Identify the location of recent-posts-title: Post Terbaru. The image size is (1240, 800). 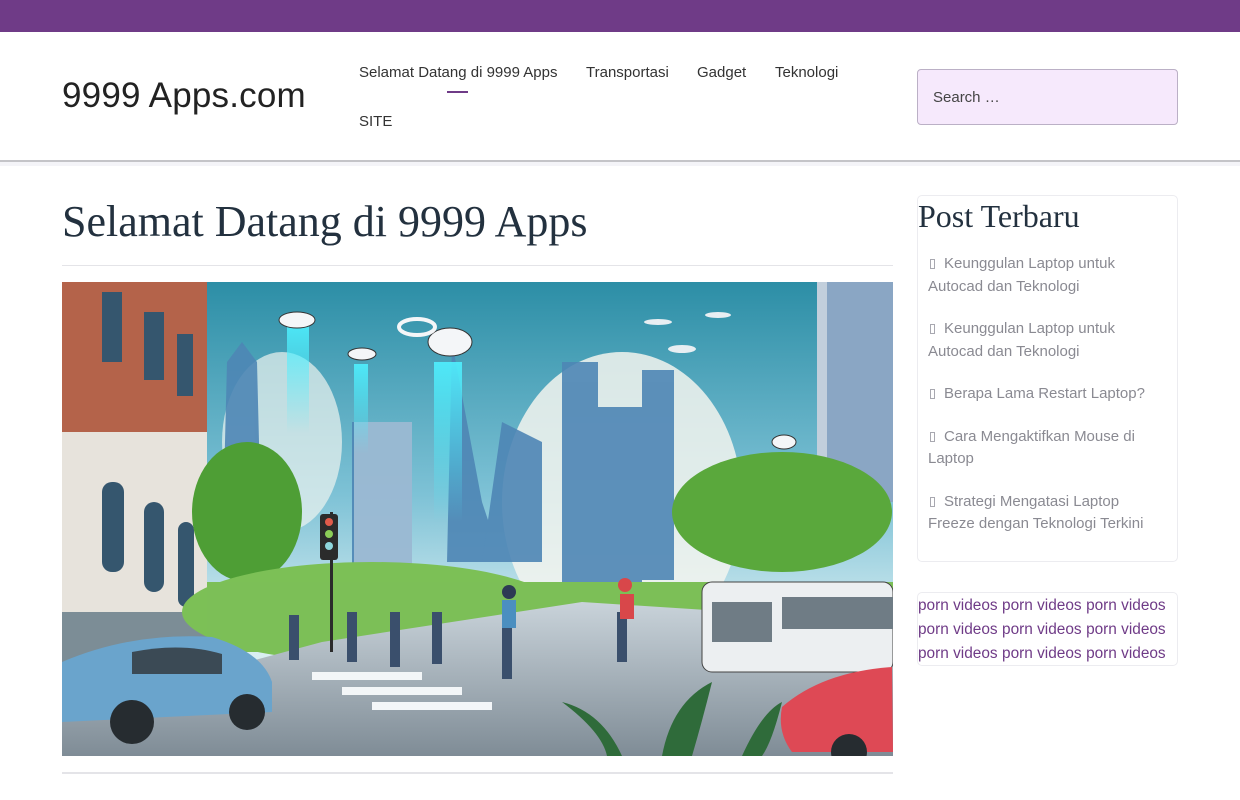
(999, 216).